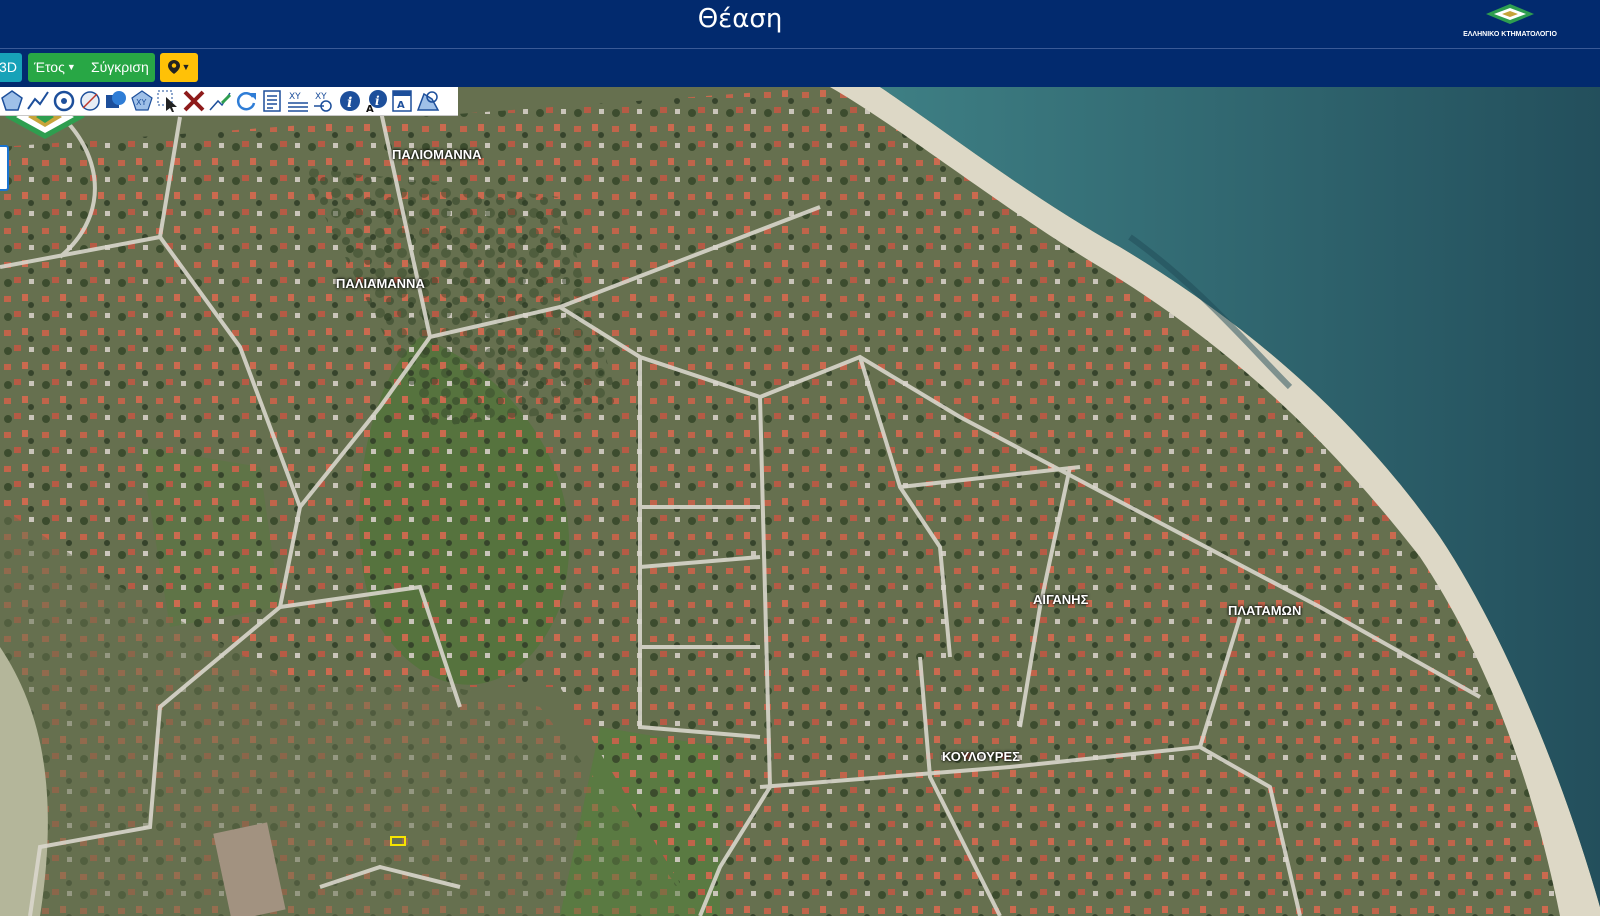 This screenshot has width=1600, height=916. I want to click on drawing-toolbar: XY XY XY i iA A, so click(229, 101).